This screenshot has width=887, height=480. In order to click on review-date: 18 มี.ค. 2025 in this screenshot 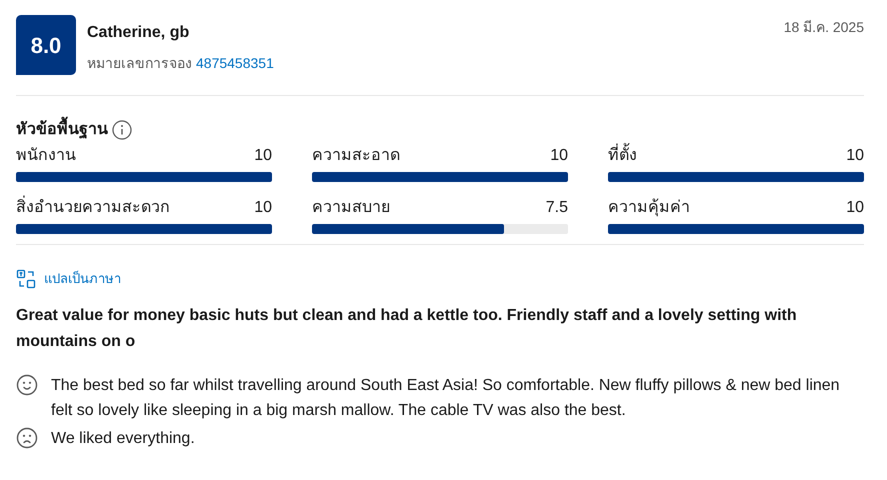, I will do `click(824, 27)`.